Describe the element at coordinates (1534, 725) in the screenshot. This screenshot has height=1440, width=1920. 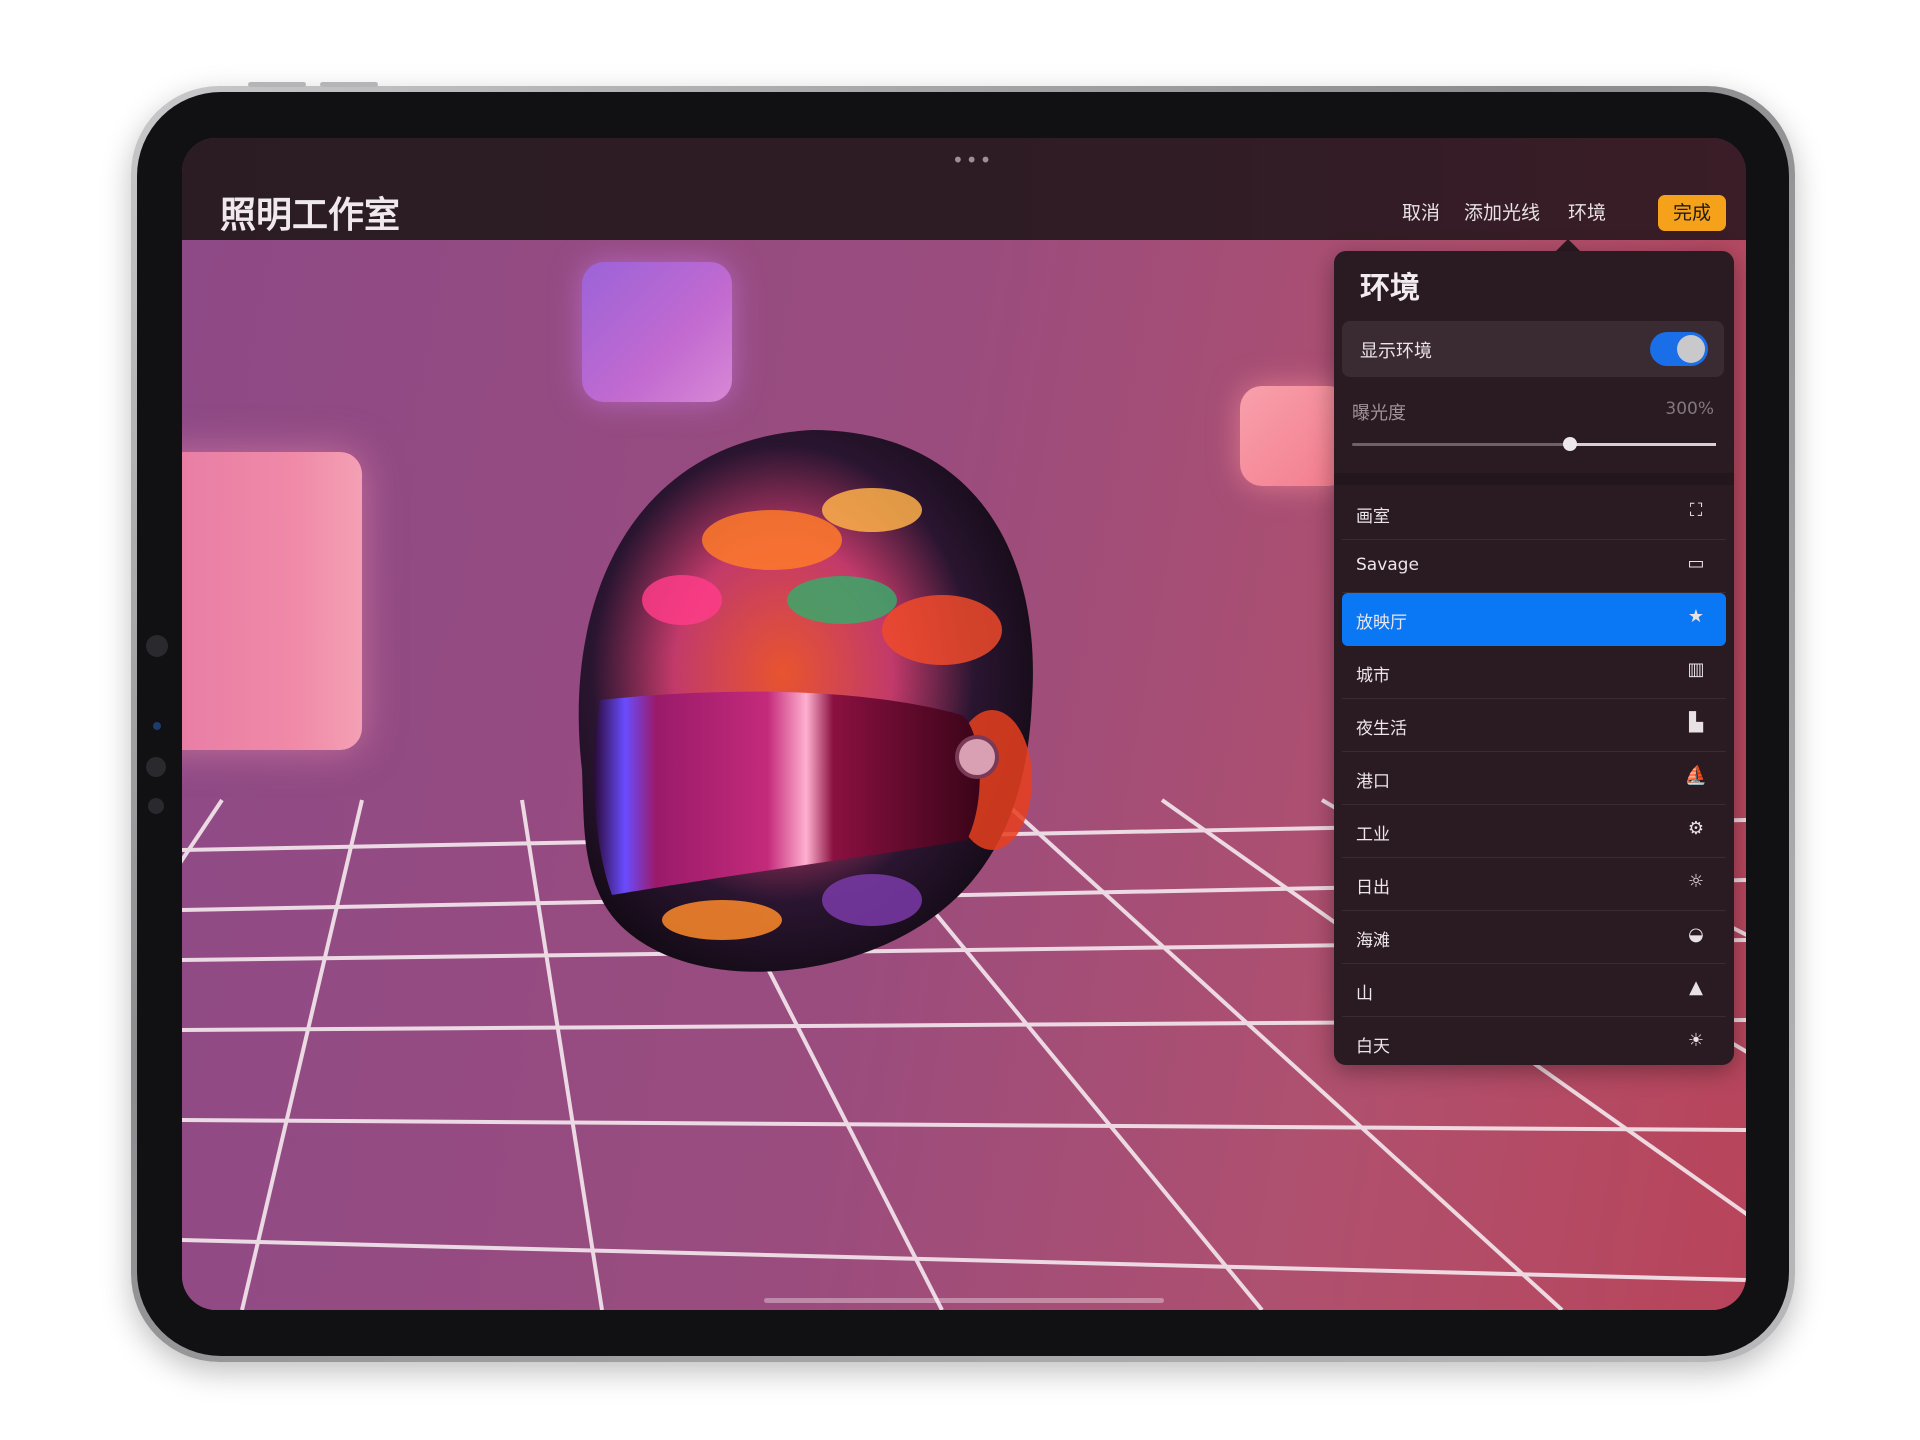
I see `environment-item: 夜生活 ▙` at that location.